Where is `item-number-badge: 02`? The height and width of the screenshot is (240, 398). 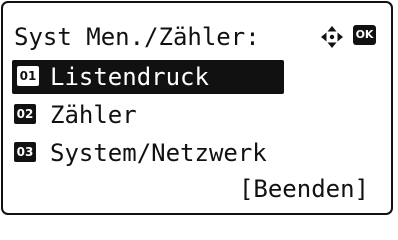 item-number-badge: 02 is located at coordinates (25, 114).